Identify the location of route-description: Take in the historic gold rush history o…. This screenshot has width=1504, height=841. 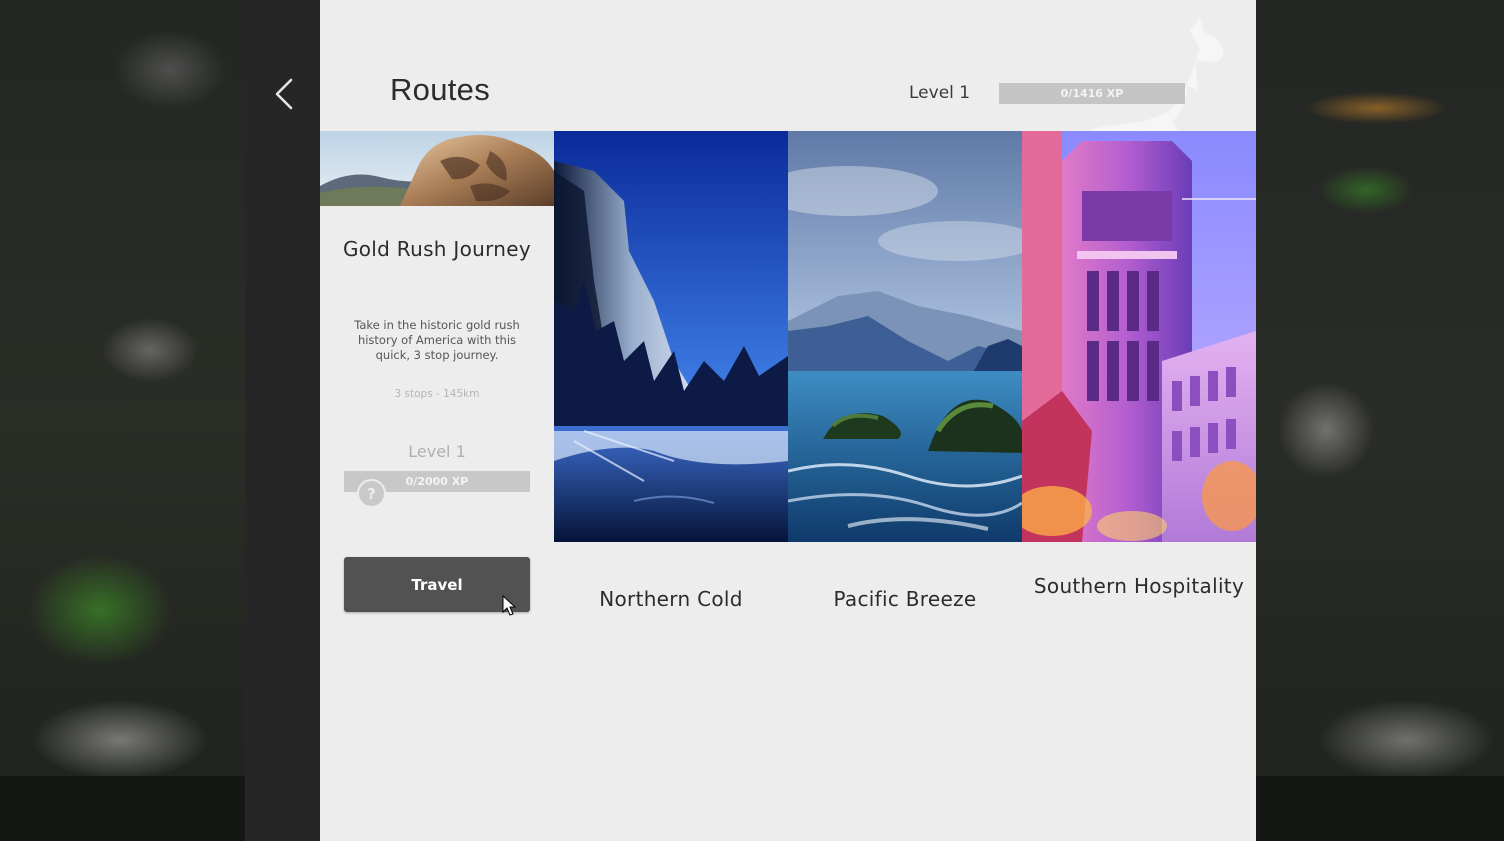
(437, 340).